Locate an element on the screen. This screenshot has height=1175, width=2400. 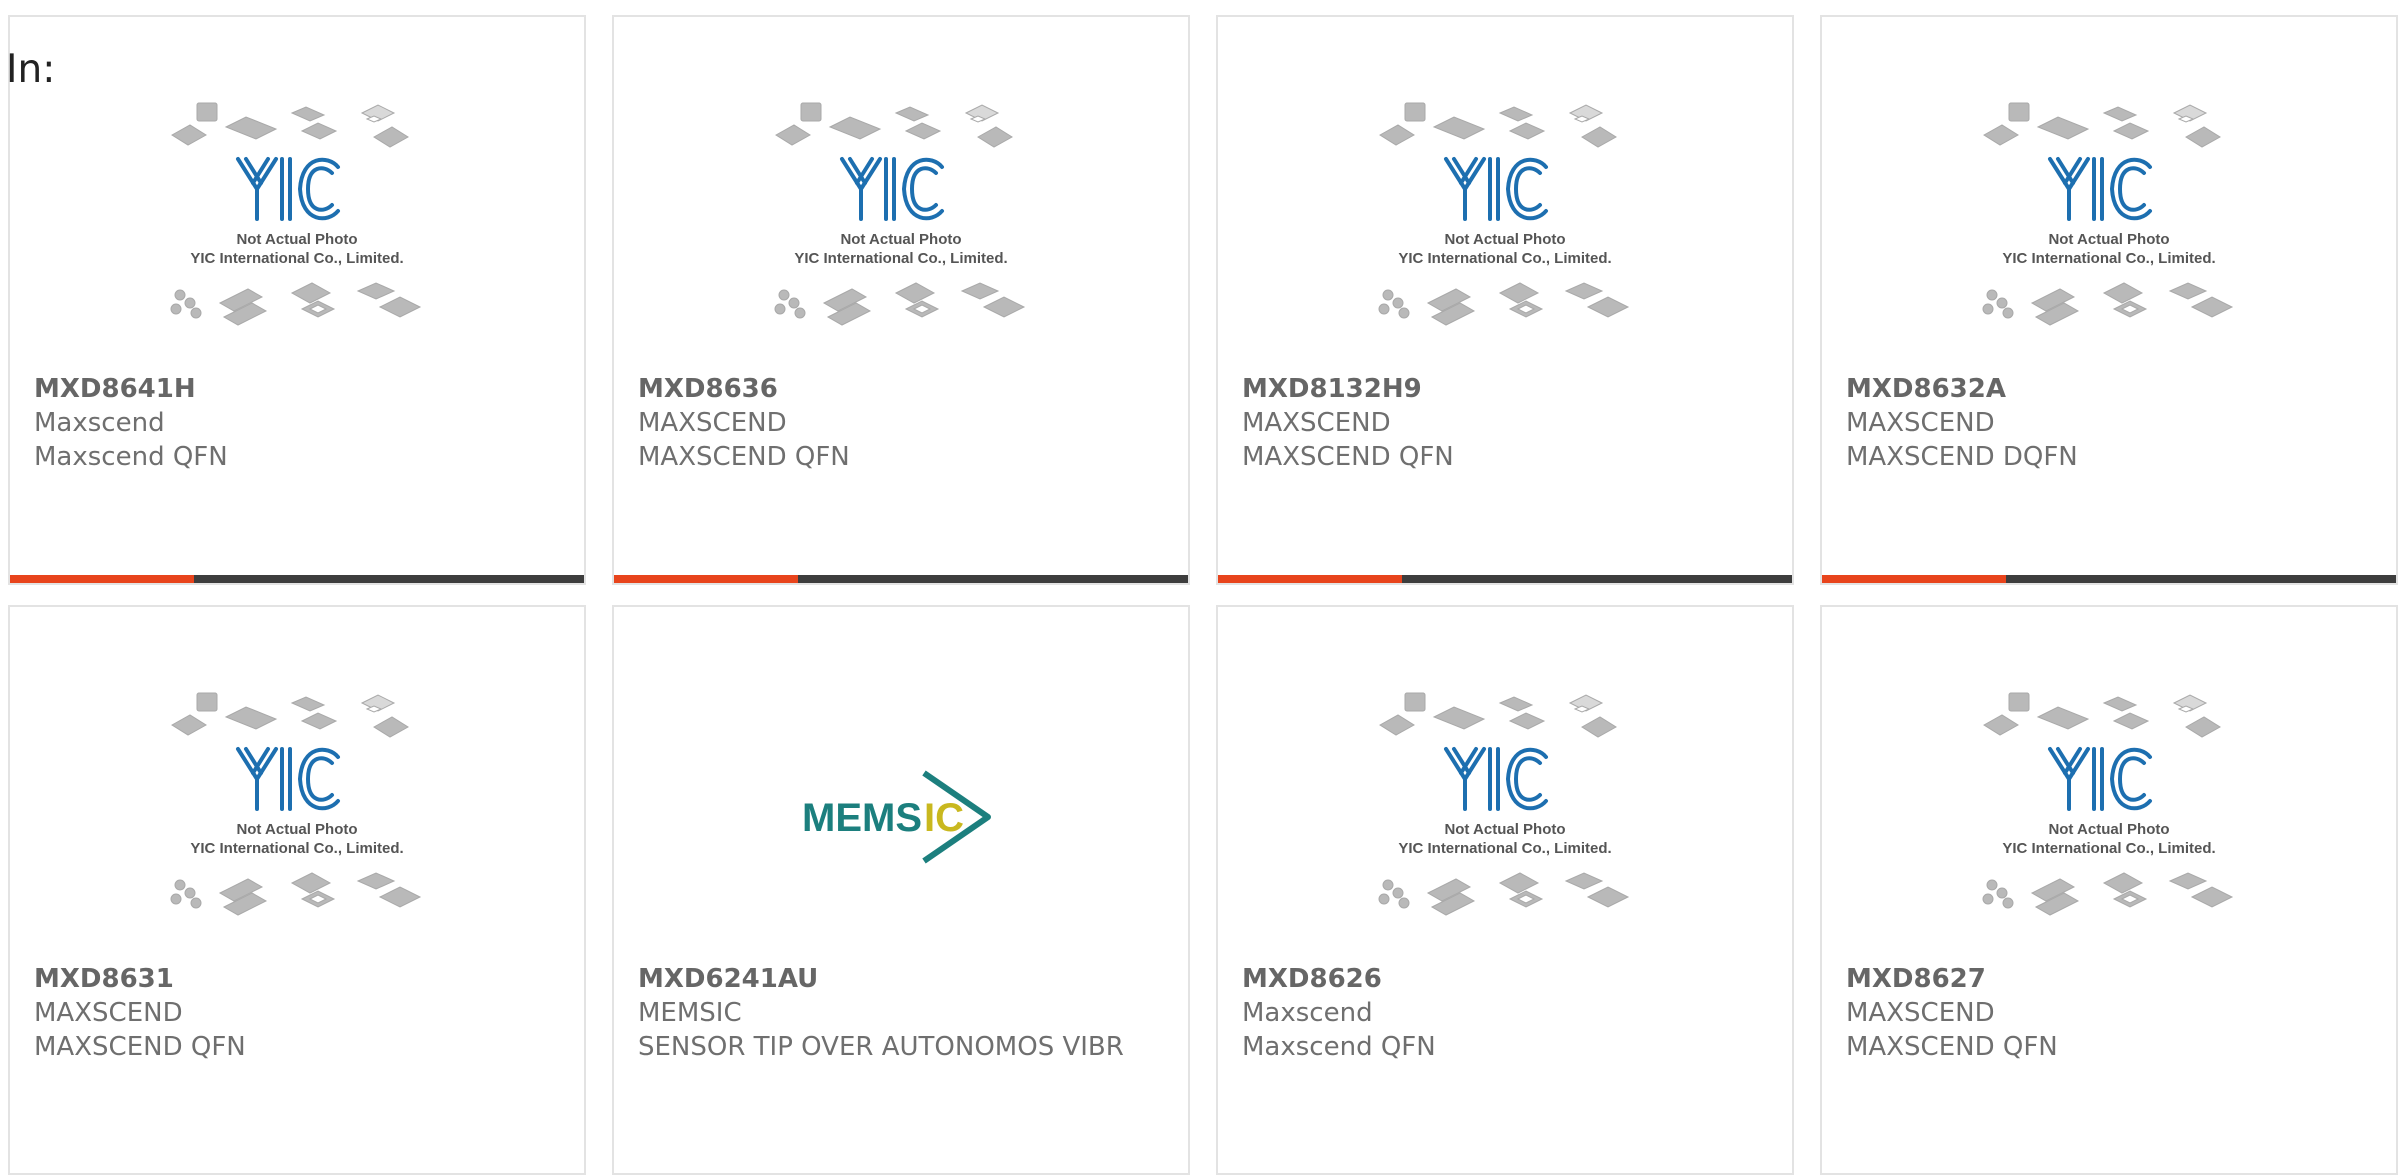
product-image: MEMS IC is located at coordinates (901, 822).